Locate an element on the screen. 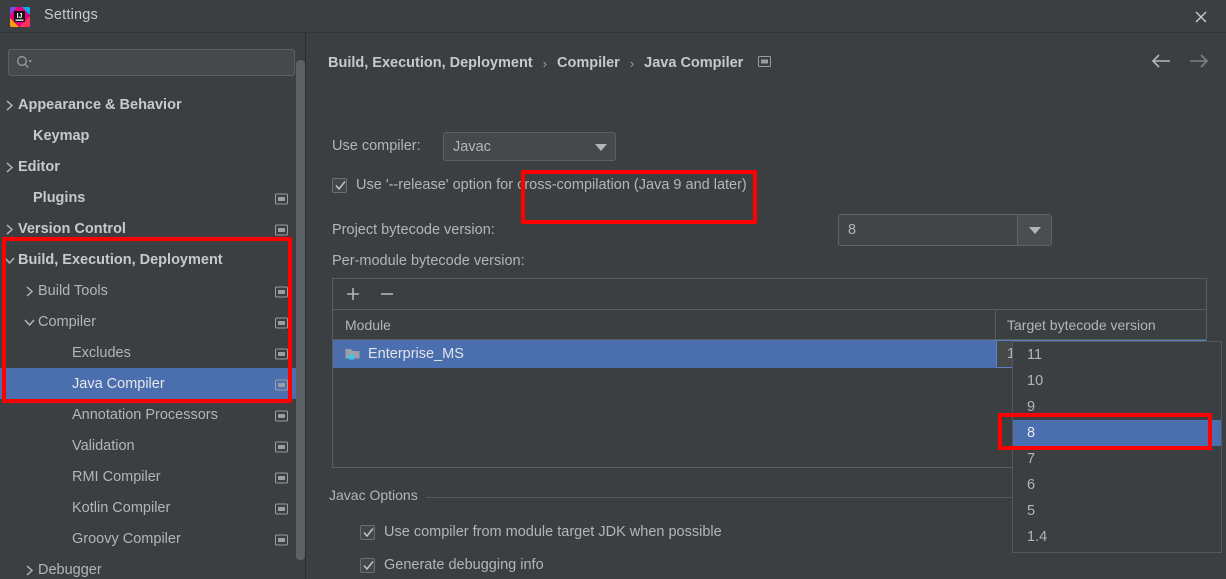 The width and height of the screenshot is (1226, 579). sidebar-item-label: Compiler is located at coordinates (67, 321).